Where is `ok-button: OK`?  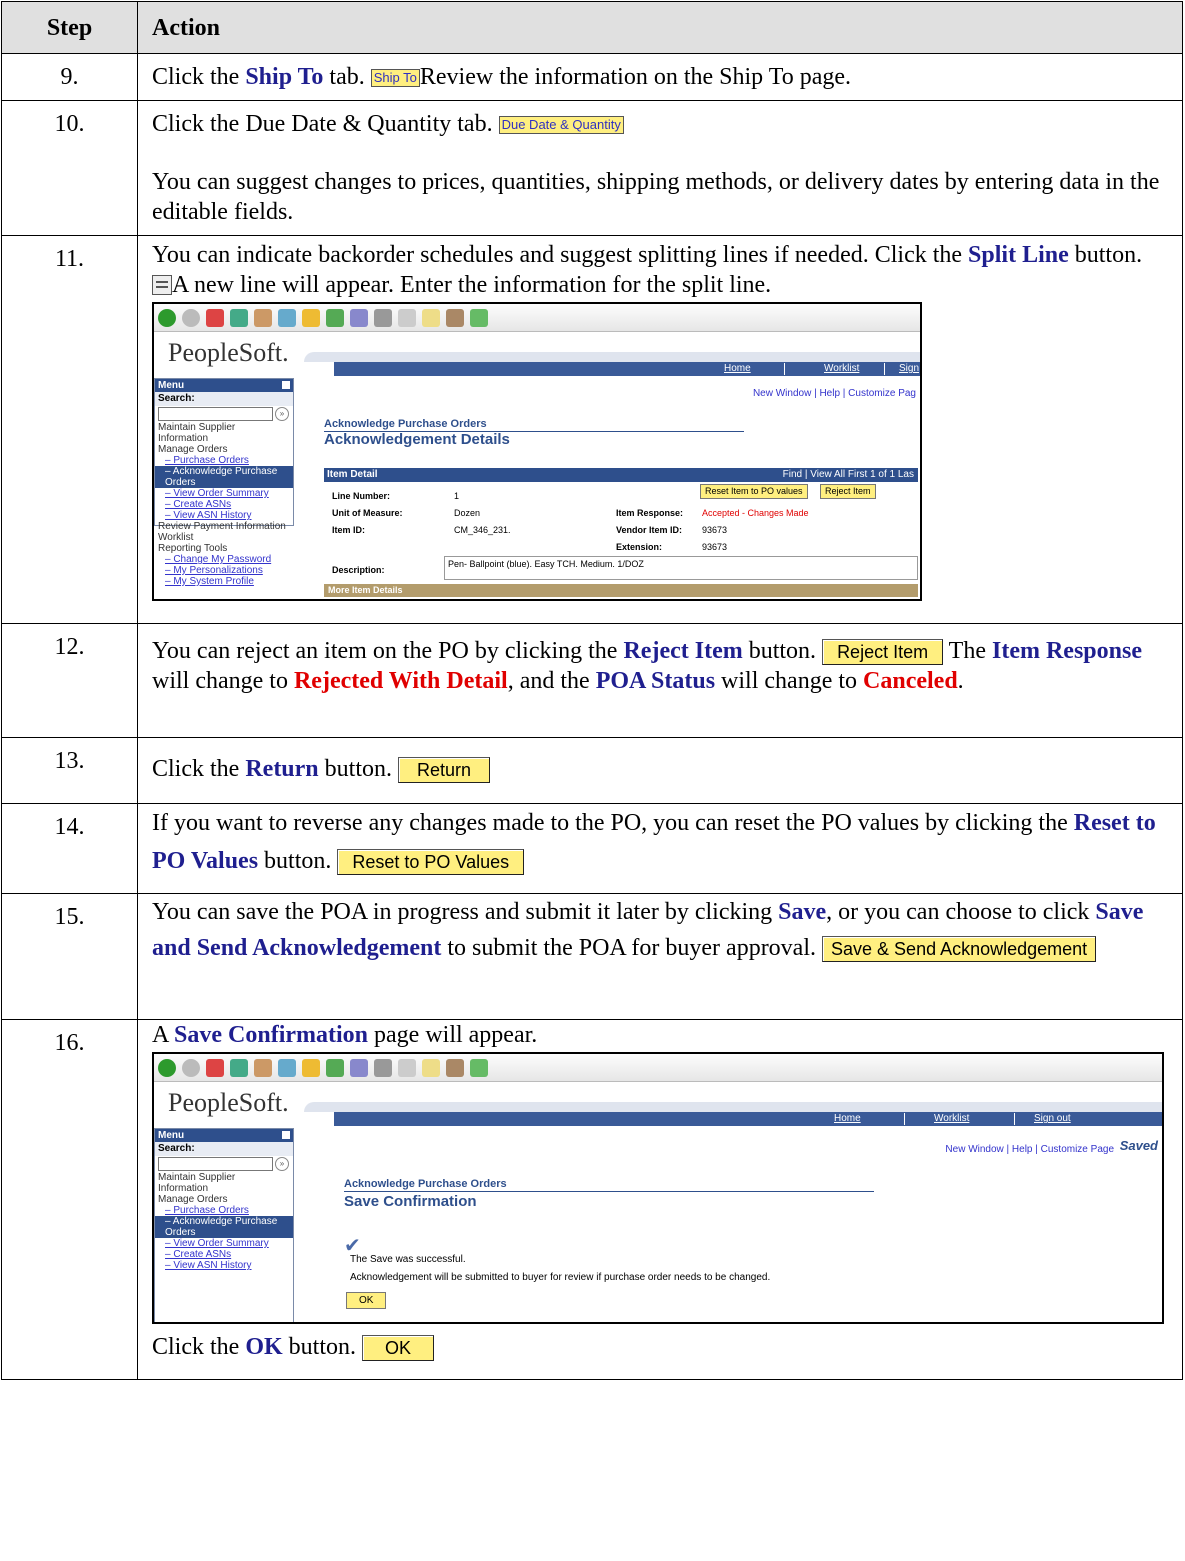 ok-button: OK is located at coordinates (366, 1300).